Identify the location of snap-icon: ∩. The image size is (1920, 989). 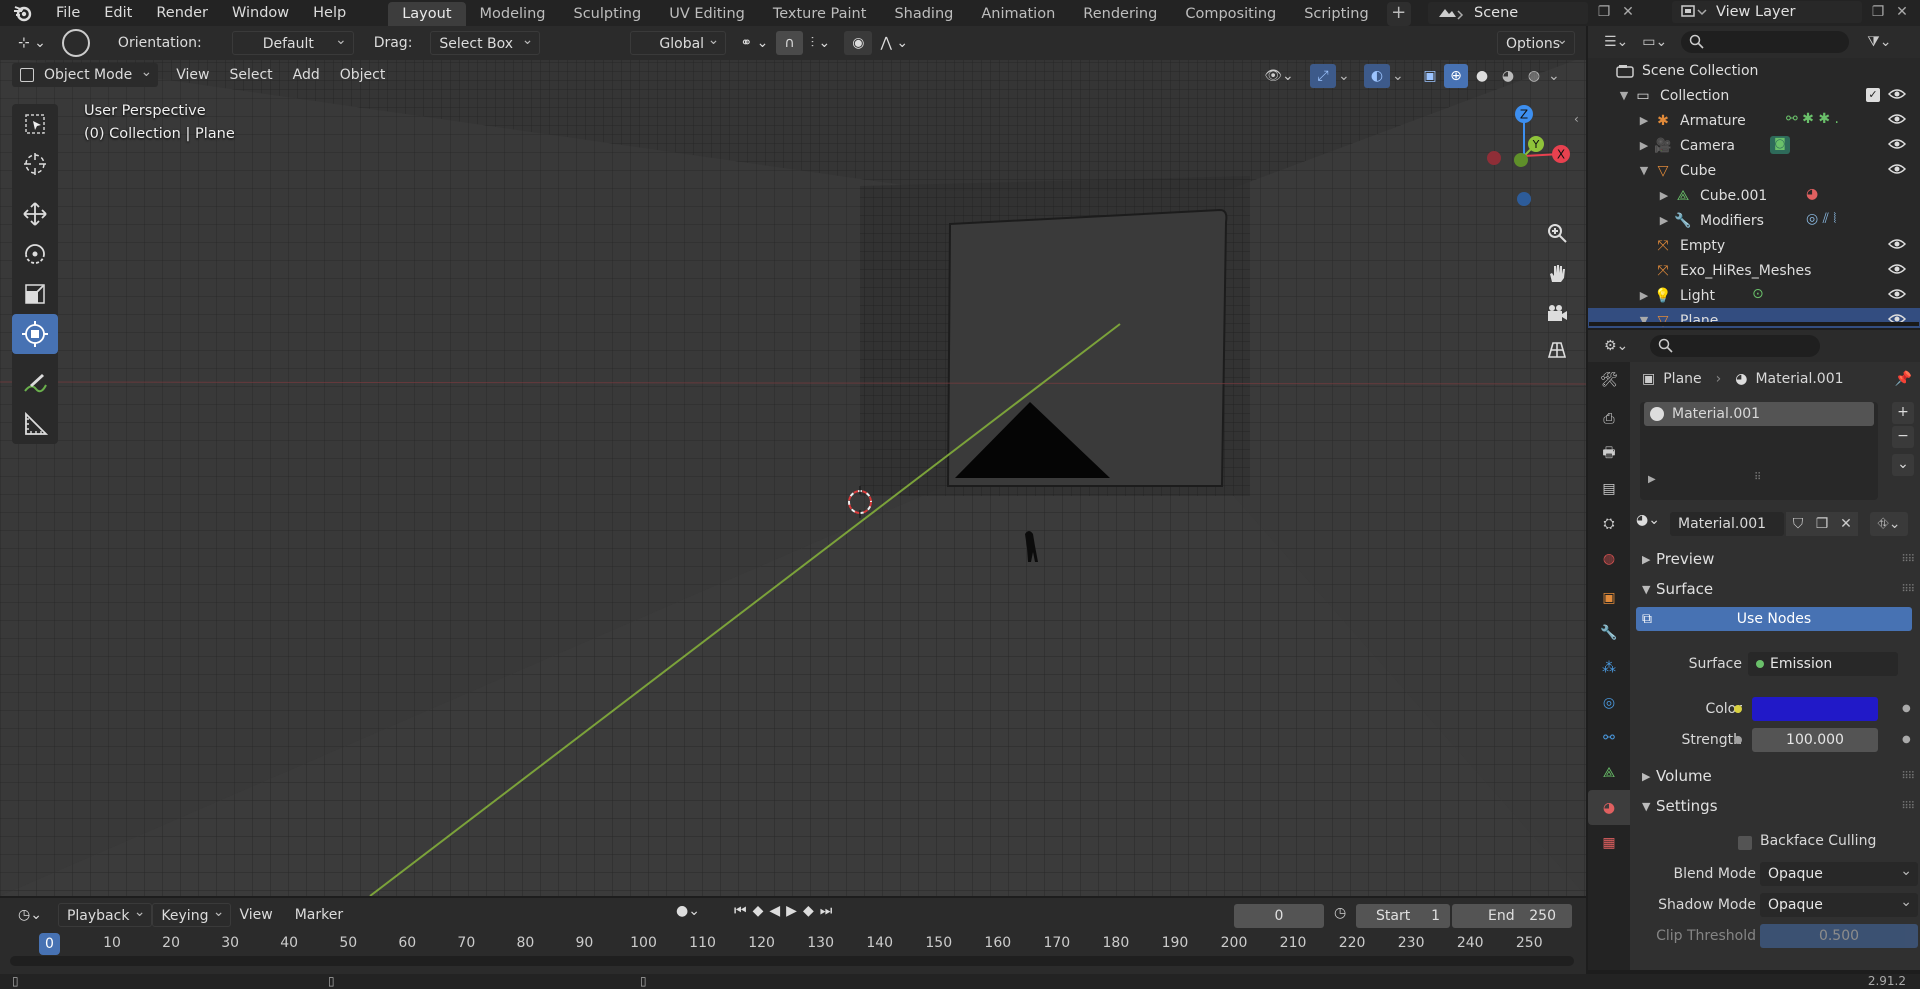
(789, 43).